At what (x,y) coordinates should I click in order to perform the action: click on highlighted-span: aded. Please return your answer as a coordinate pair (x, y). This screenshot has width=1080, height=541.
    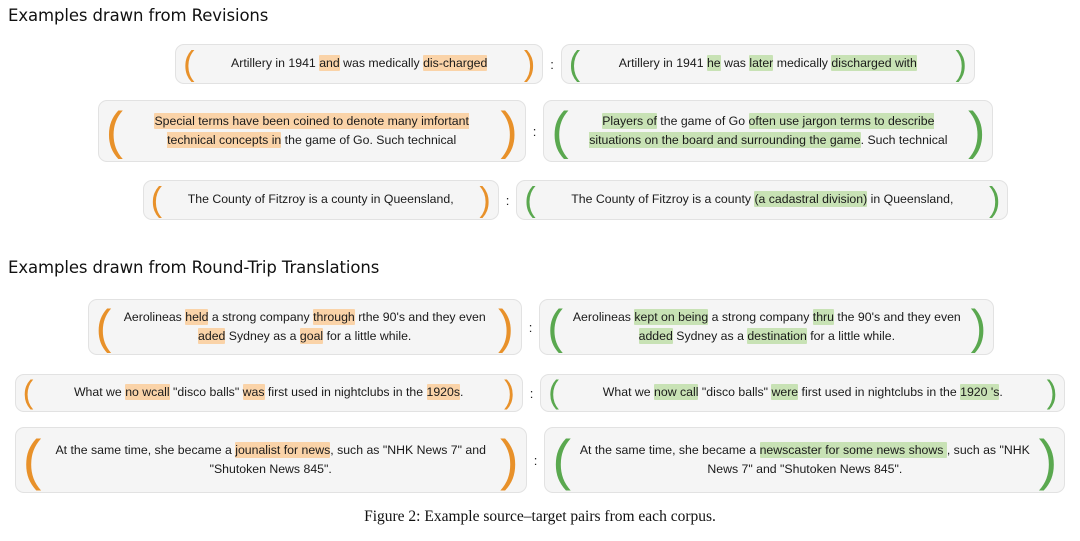
    Looking at the image, I should click on (212, 336).